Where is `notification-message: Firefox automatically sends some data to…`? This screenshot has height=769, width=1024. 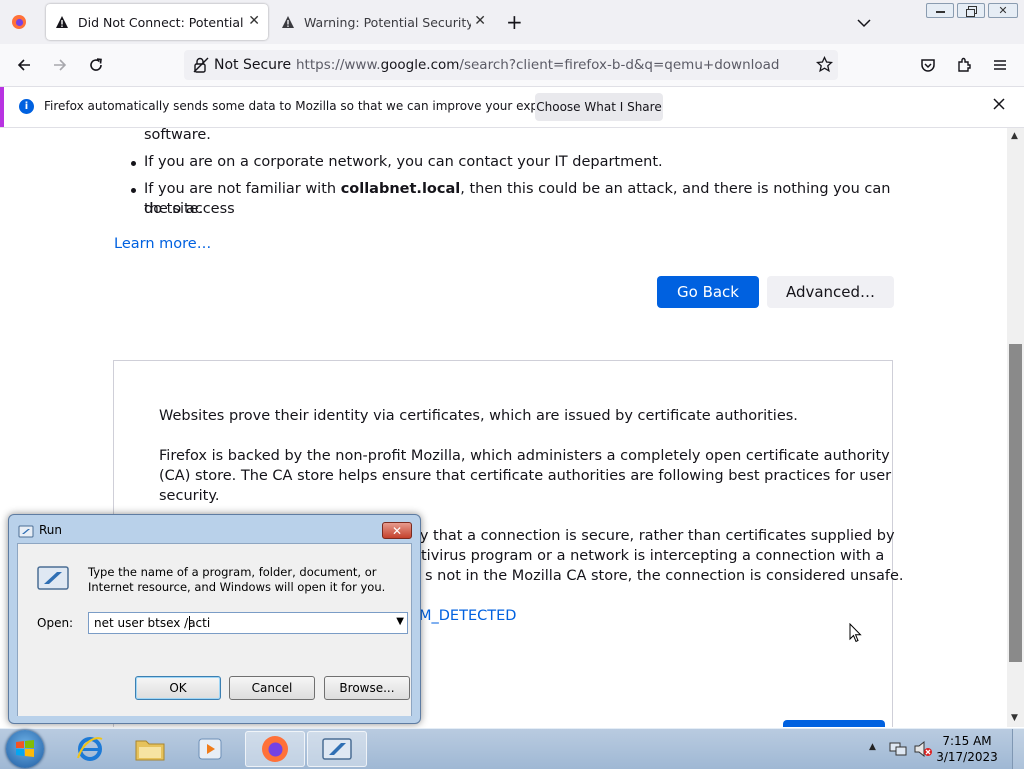
notification-message: Firefox automatically sends some data to… is located at coordinates (315, 106).